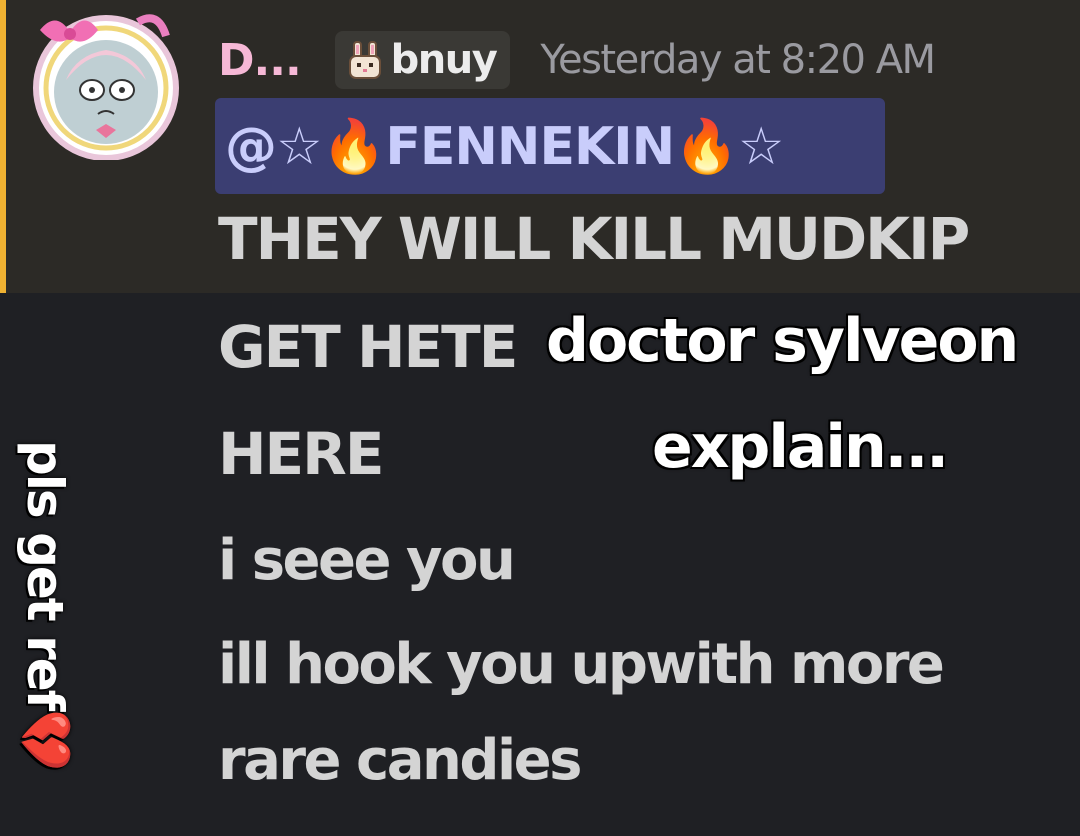  I want to click on timestamp: Yesterday at 8:20 AM, so click(738, 60).